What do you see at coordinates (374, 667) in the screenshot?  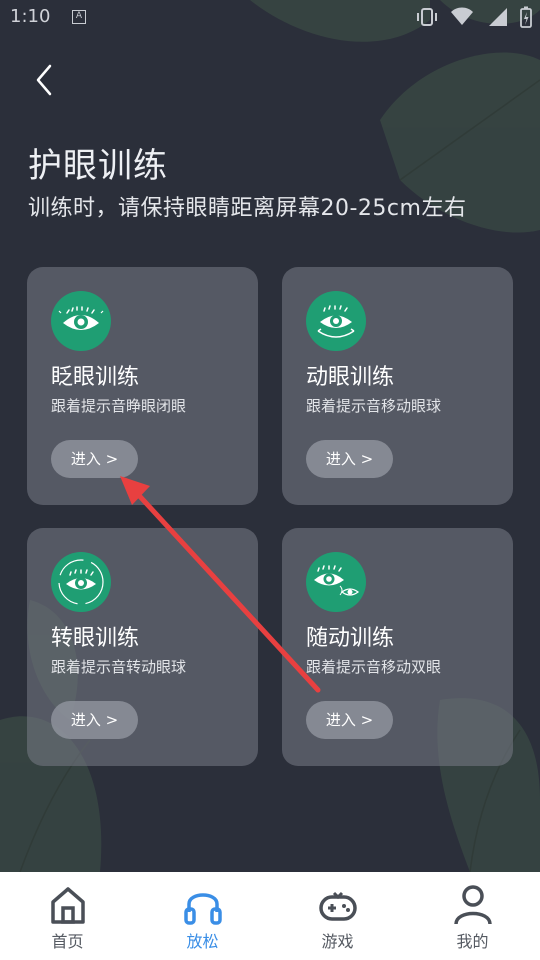 I see `card-description: 跟着提示音移动双眼` at bounding box center [374, 667].